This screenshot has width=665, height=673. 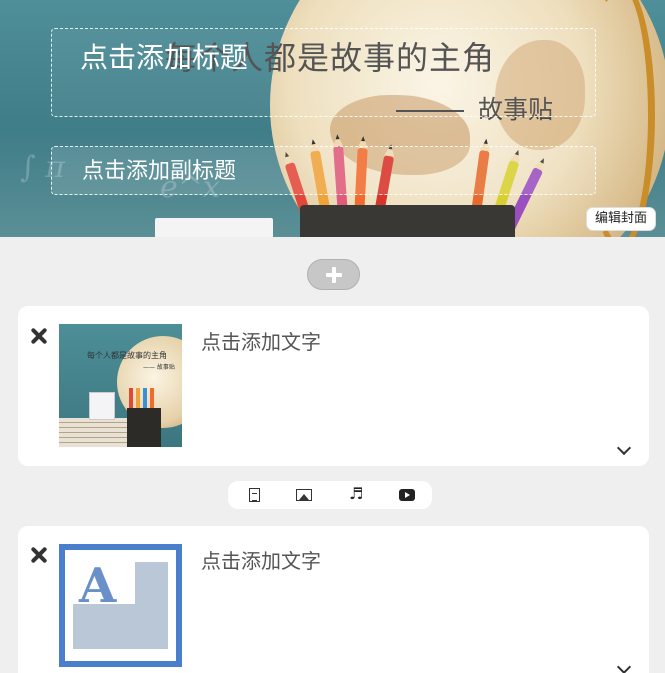 What do you see at coordinates (407, 221) in the screenshot?
I see `pencil-cup` at bounding box center [407, 221].